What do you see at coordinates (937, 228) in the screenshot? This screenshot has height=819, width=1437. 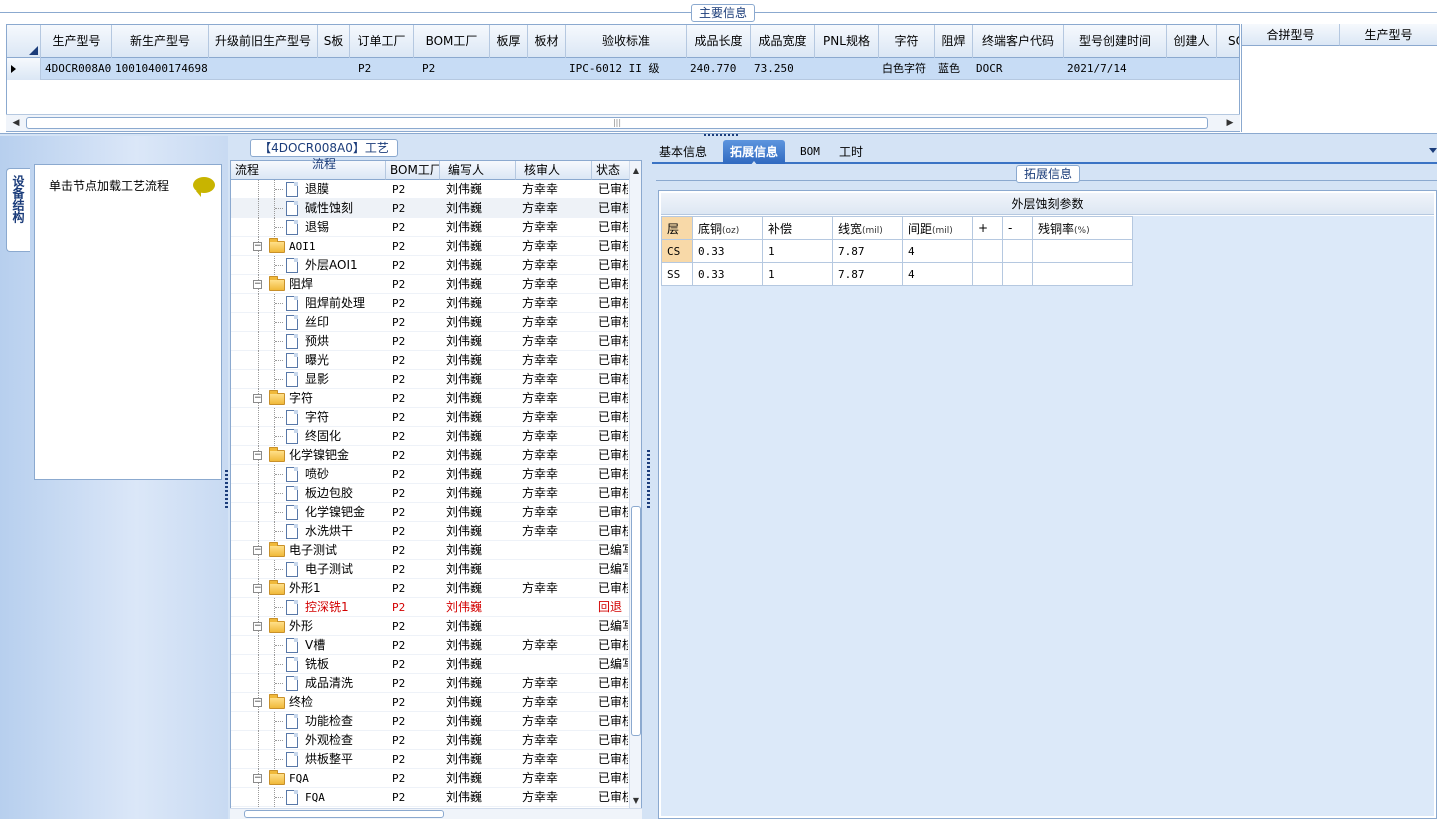 I see `col-header: 间距(mil)` at bounding box center [937, 228].